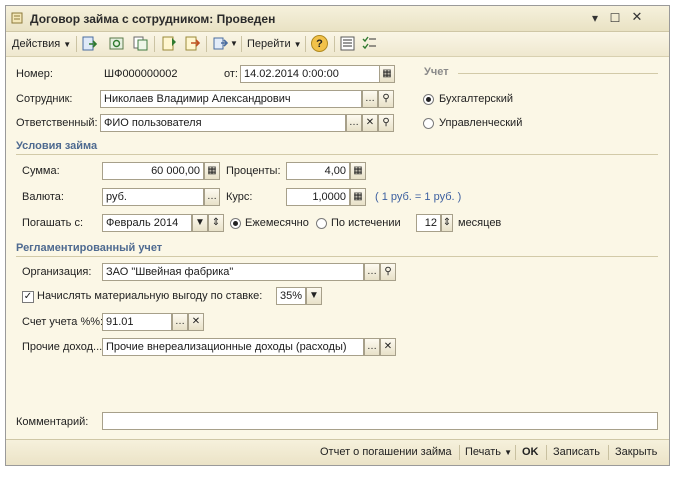 The height and width of the screenshot is (477, 681). I want to click on currency-field: руб., so click(153, 197).